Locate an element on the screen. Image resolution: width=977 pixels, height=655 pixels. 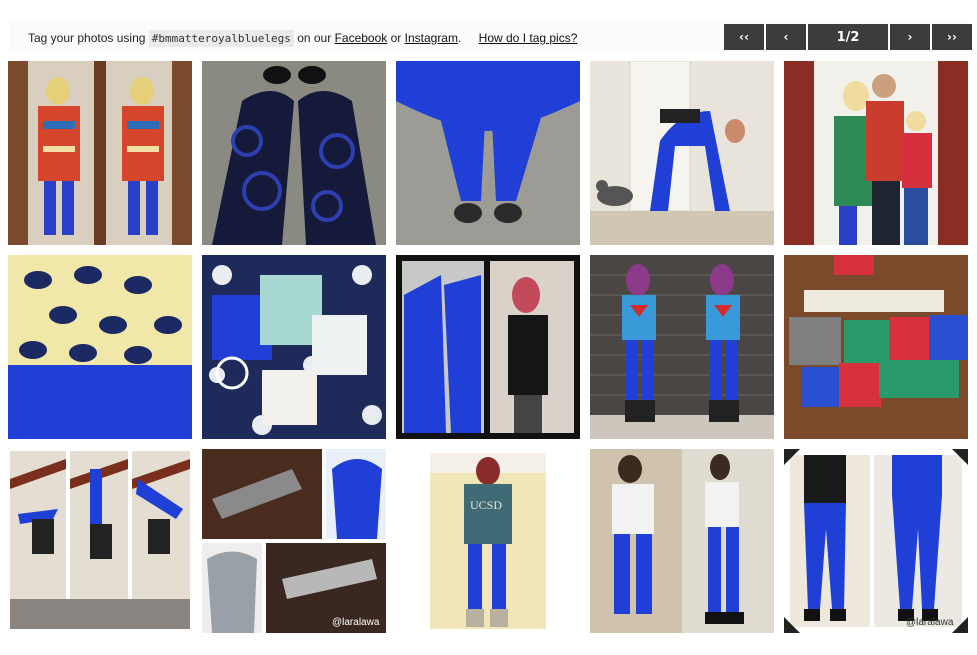
photo-elephant-print-top is located at coordinates (100, 347).